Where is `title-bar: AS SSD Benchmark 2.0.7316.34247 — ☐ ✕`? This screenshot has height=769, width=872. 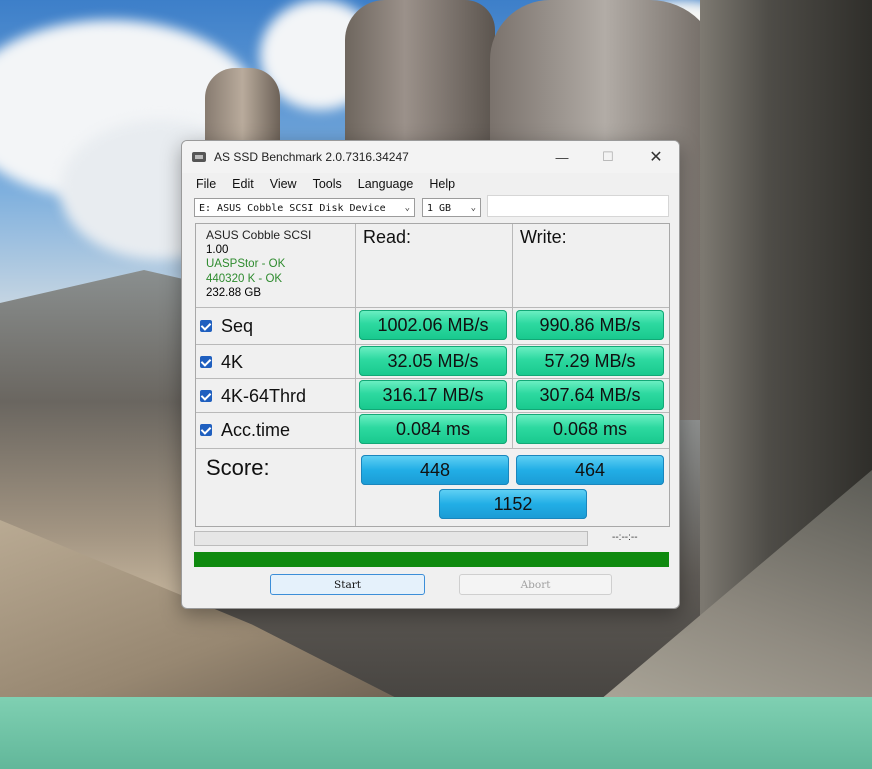
title-bar: AS SSD Benchmark 2.0.7316.34247 — ☐ ✕ is located at coordinates (430, 157).